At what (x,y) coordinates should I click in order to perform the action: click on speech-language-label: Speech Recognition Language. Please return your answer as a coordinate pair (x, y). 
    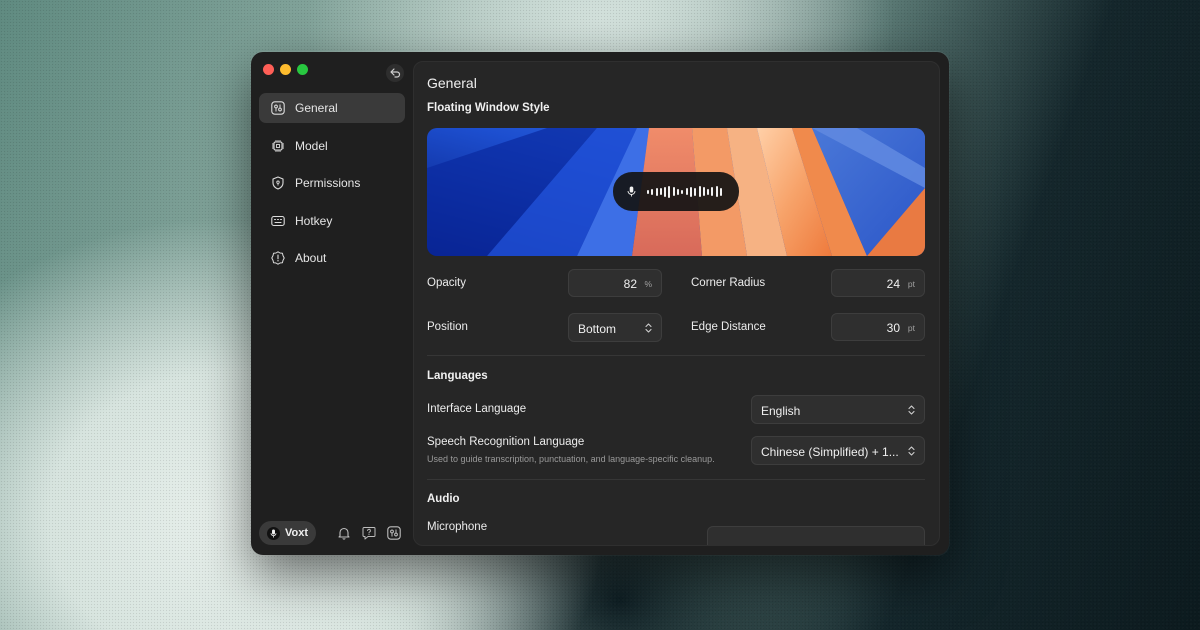
    Looking at the image, I should click on (506, 442).